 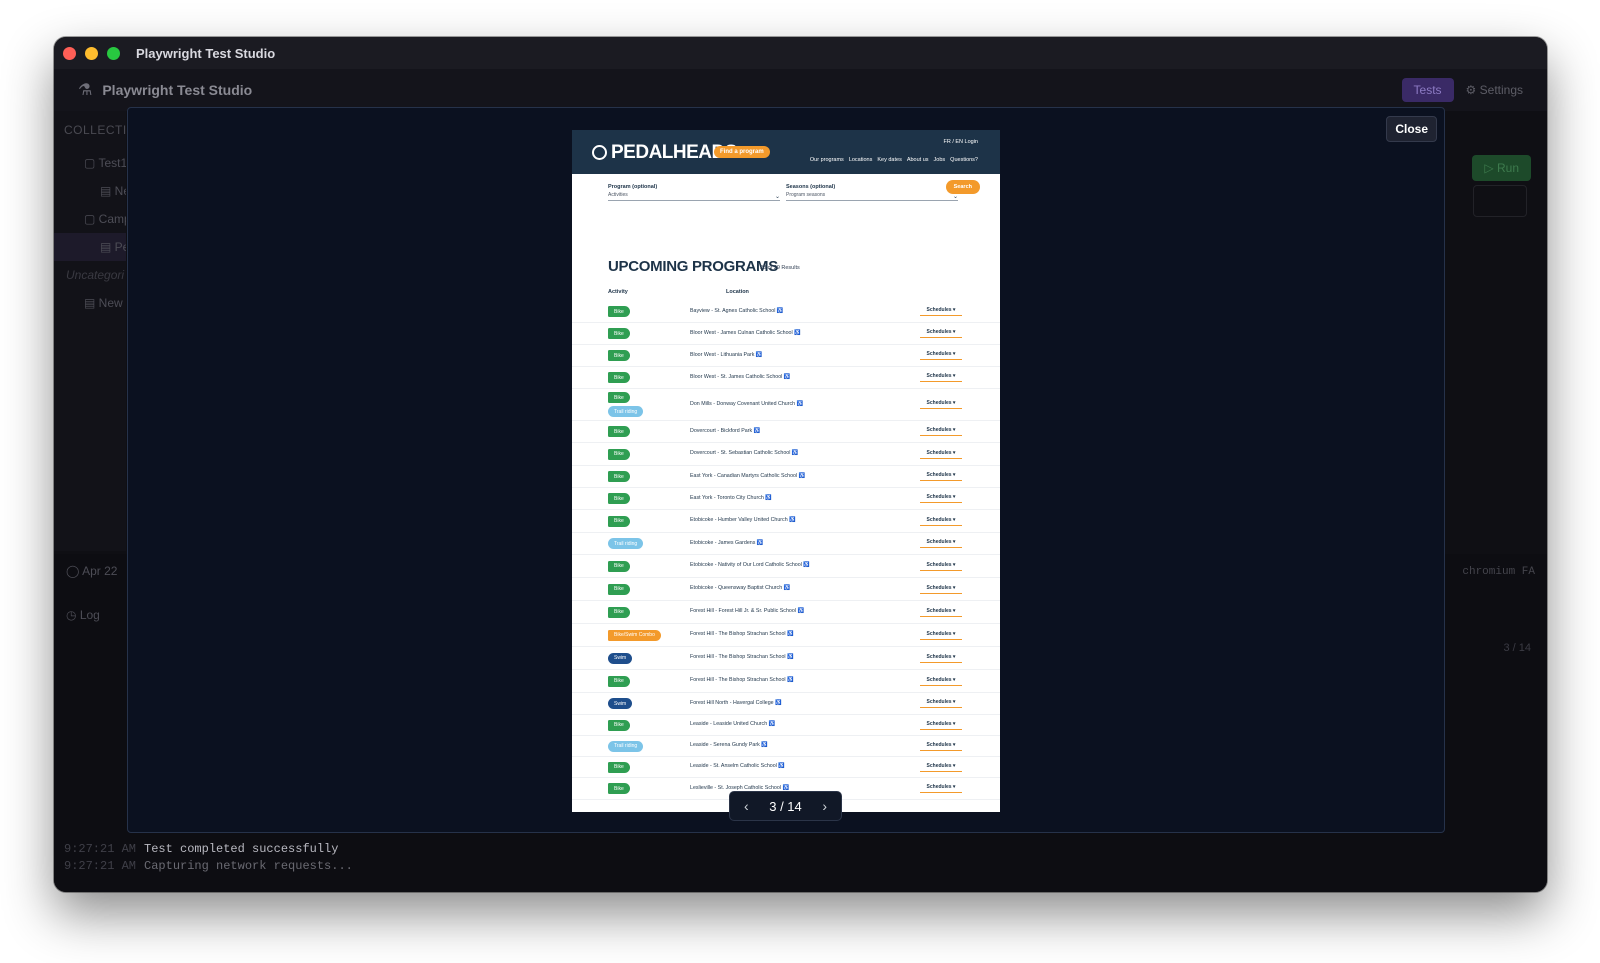 I want to click on run-date: ◯ Apr 22, so click(x=91, y=571).